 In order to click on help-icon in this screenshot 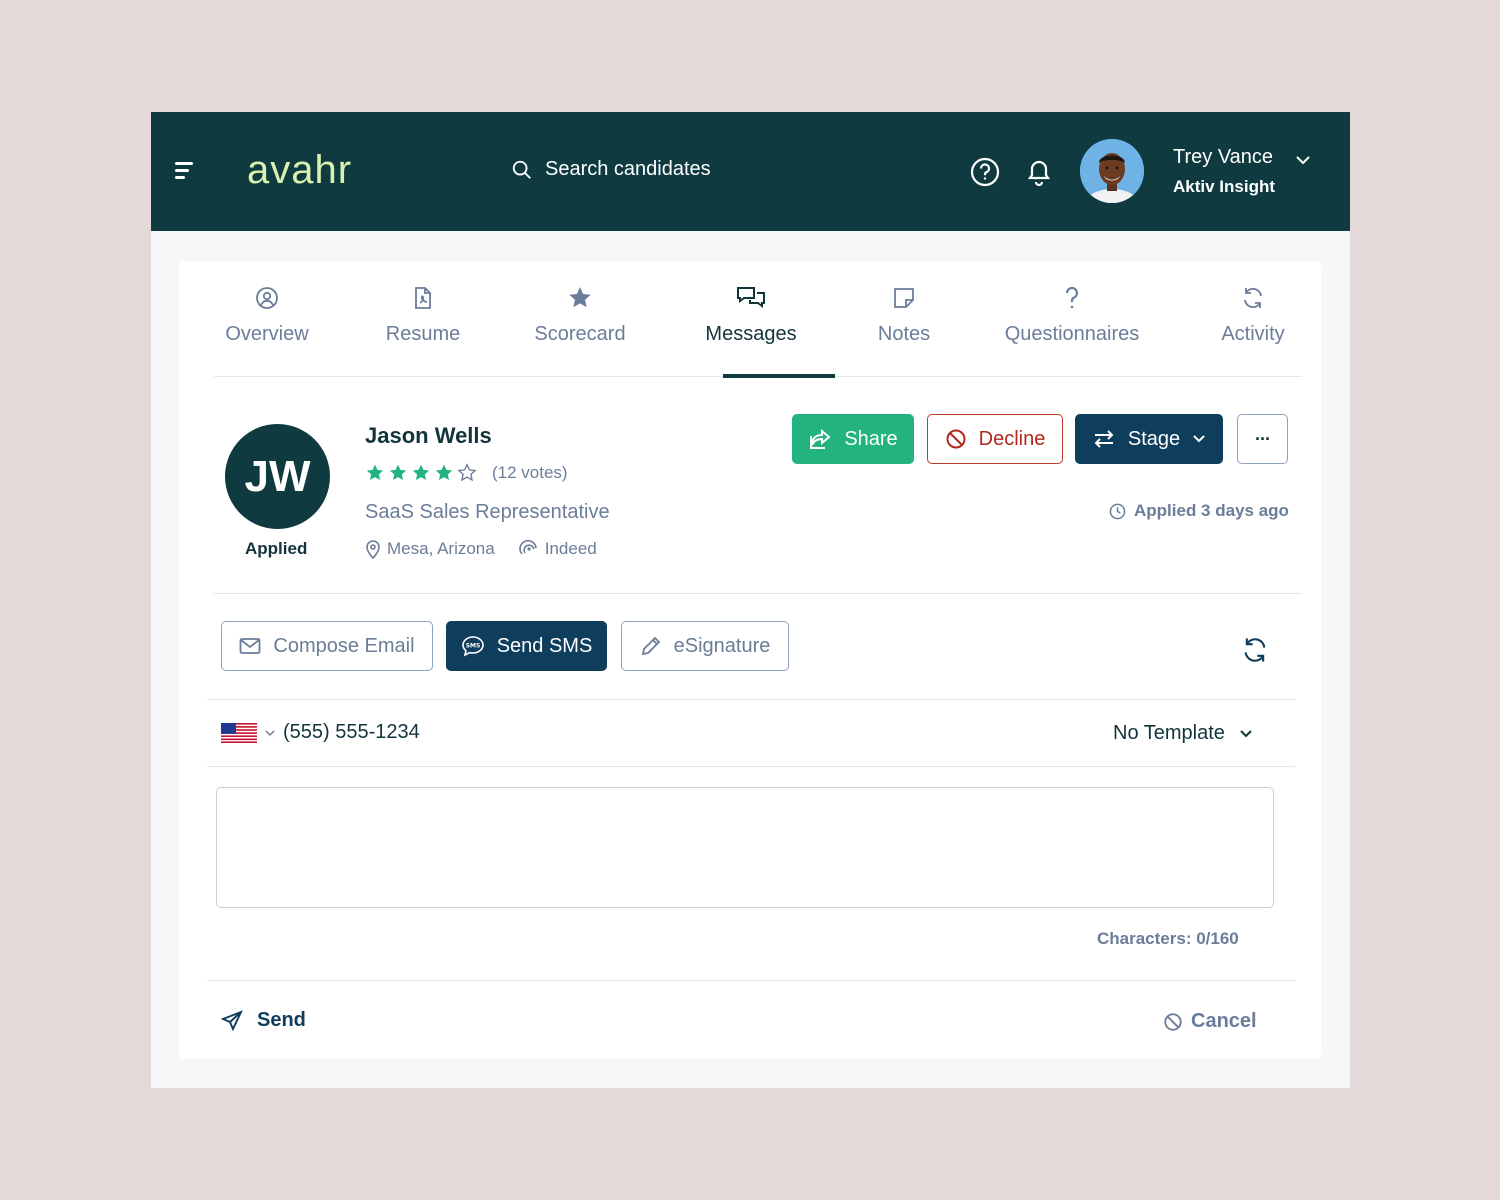, I will do `click(985, 172)`.